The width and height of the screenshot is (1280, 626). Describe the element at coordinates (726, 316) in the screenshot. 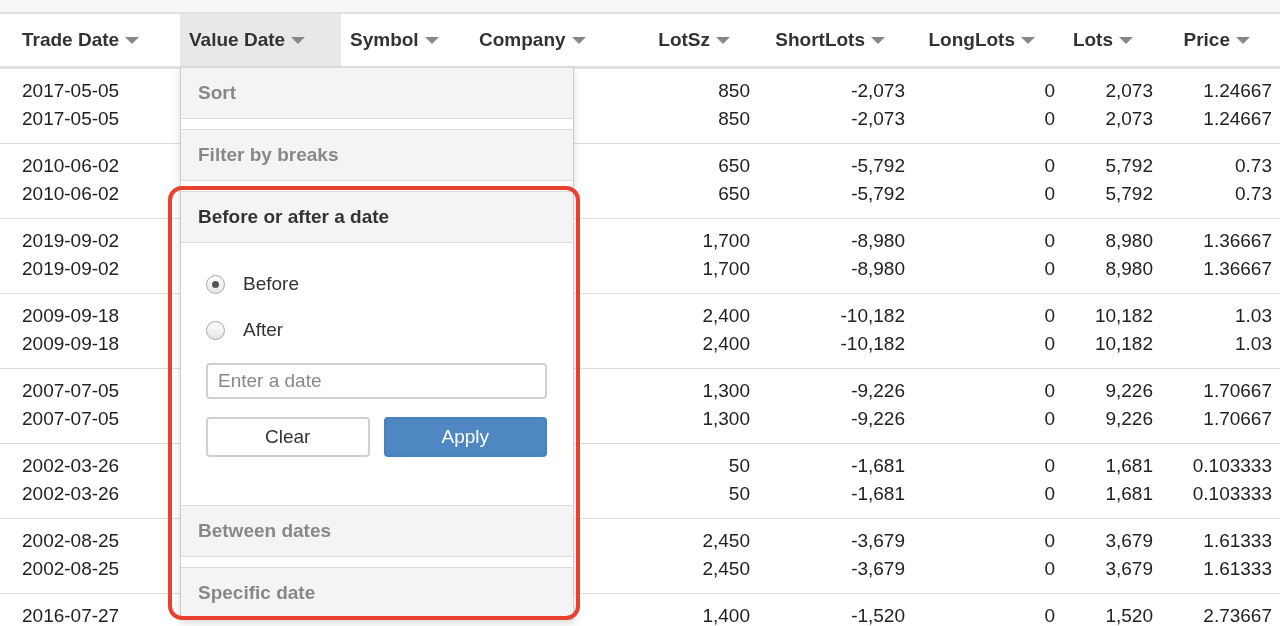

I see `table-cell-text: 2,400` at that location.